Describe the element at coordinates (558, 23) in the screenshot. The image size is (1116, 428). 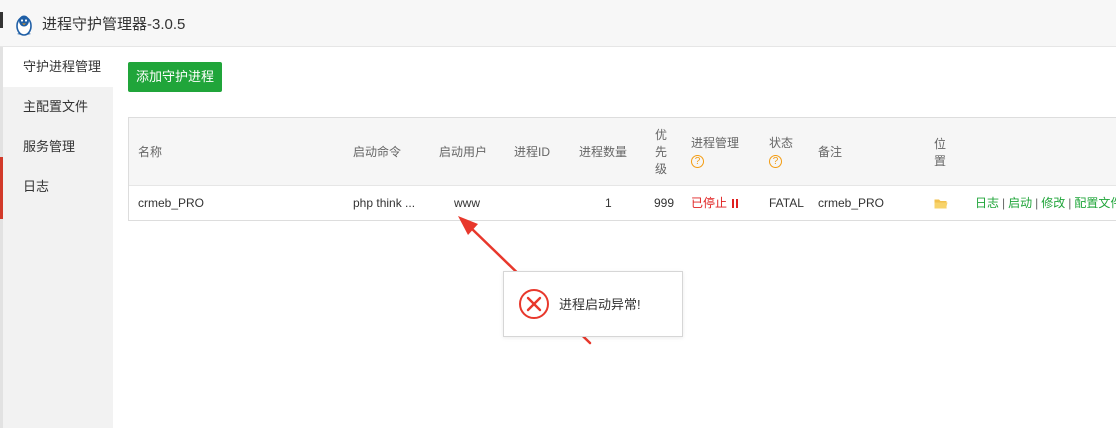
I see `title-bar: 进程守护管理器-3.0.5` at that location.